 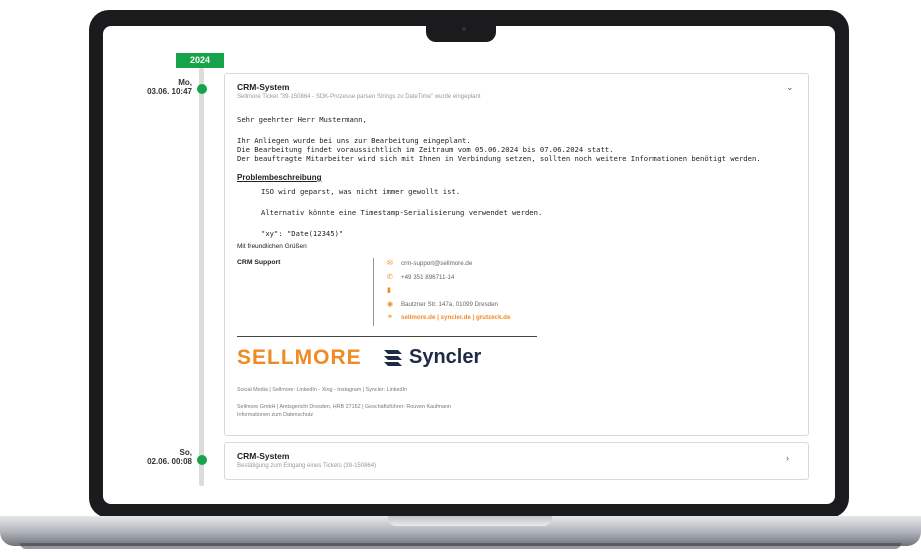 What do you see at coordinates (470, 521) in the screenshot?
I see `laptop-base-lip` at bounding box center [470, 521].